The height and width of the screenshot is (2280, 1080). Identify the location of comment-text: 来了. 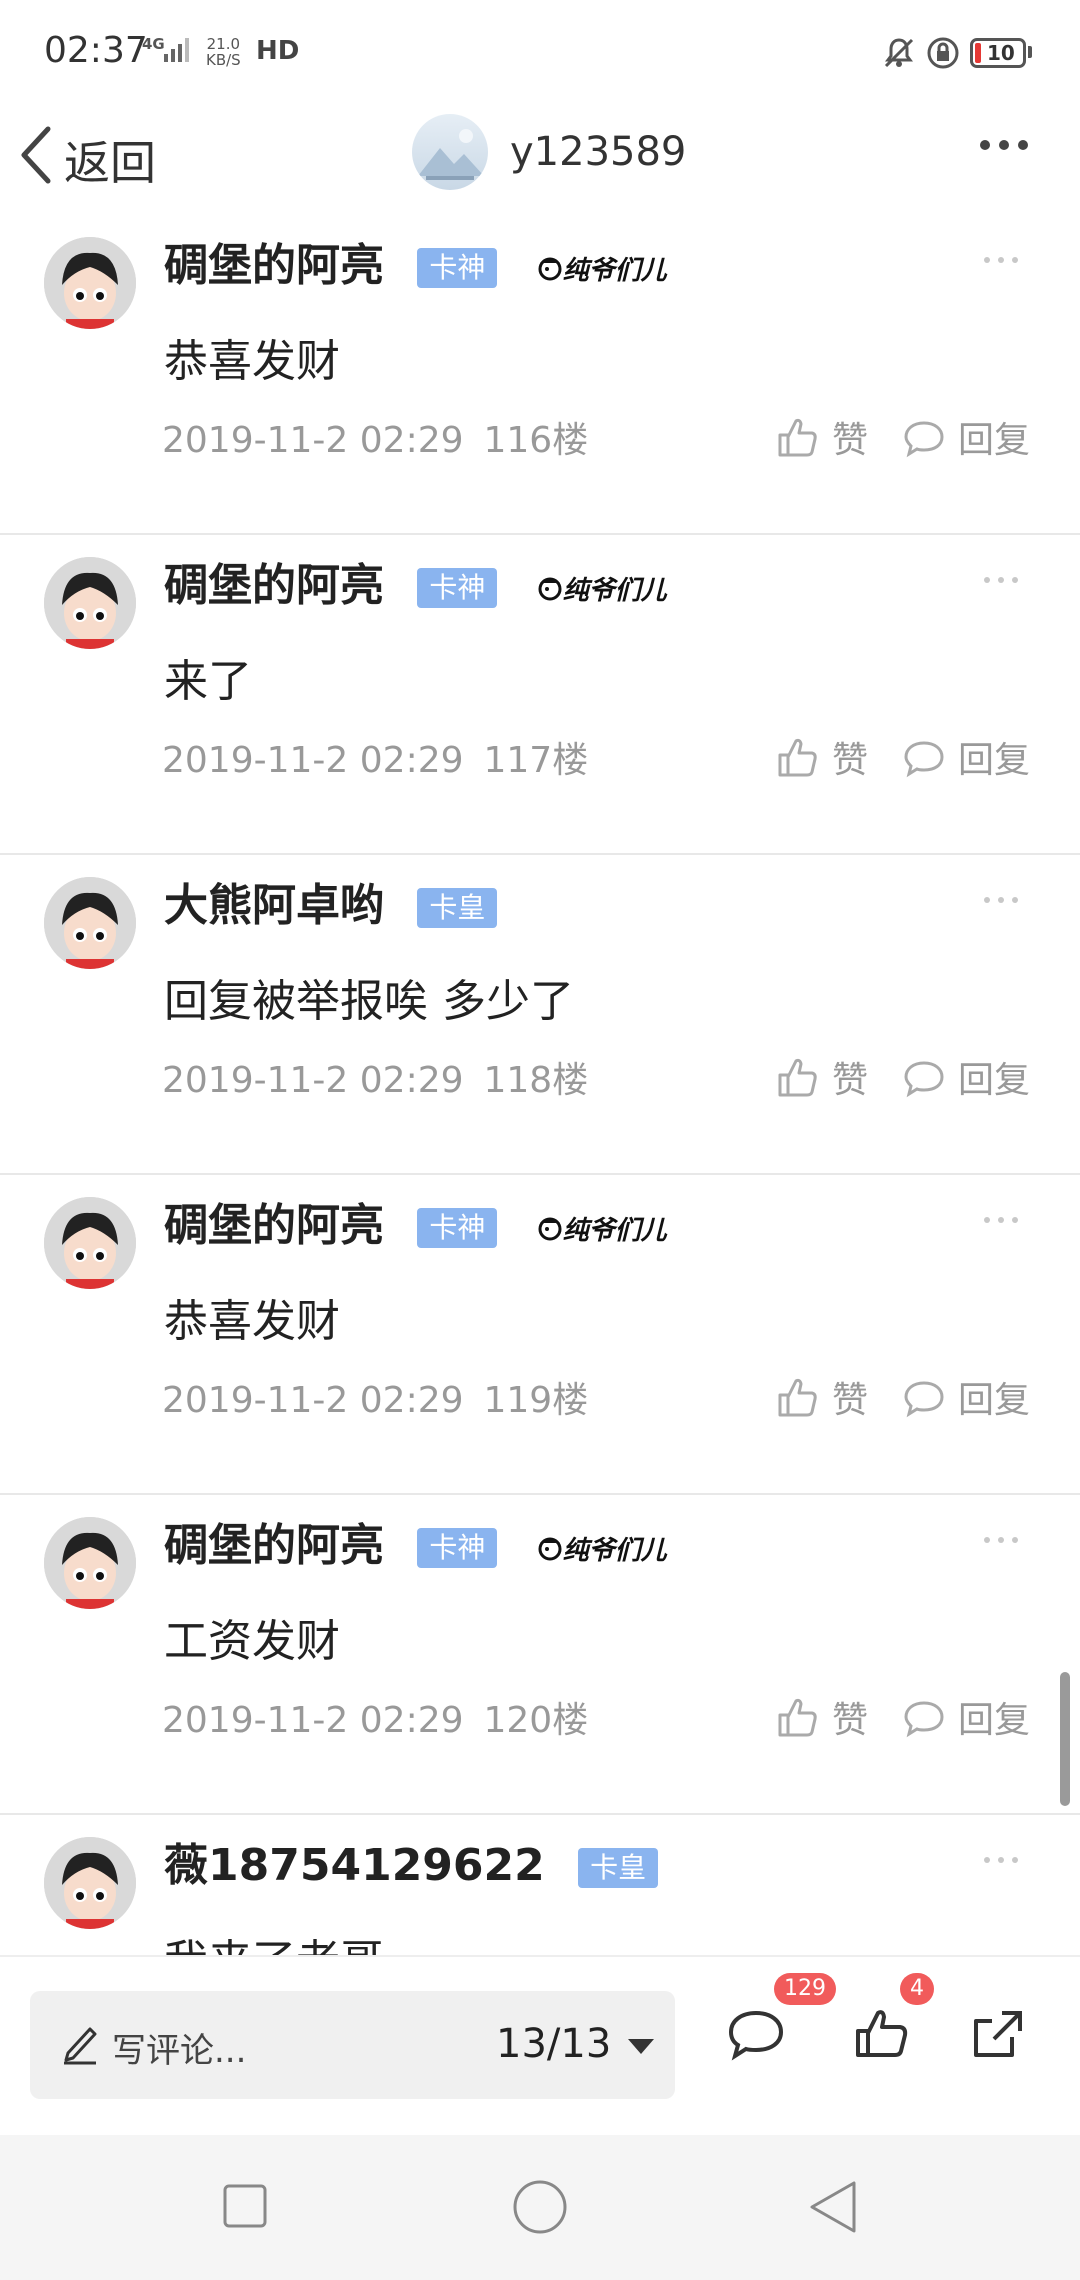
(208, 681).